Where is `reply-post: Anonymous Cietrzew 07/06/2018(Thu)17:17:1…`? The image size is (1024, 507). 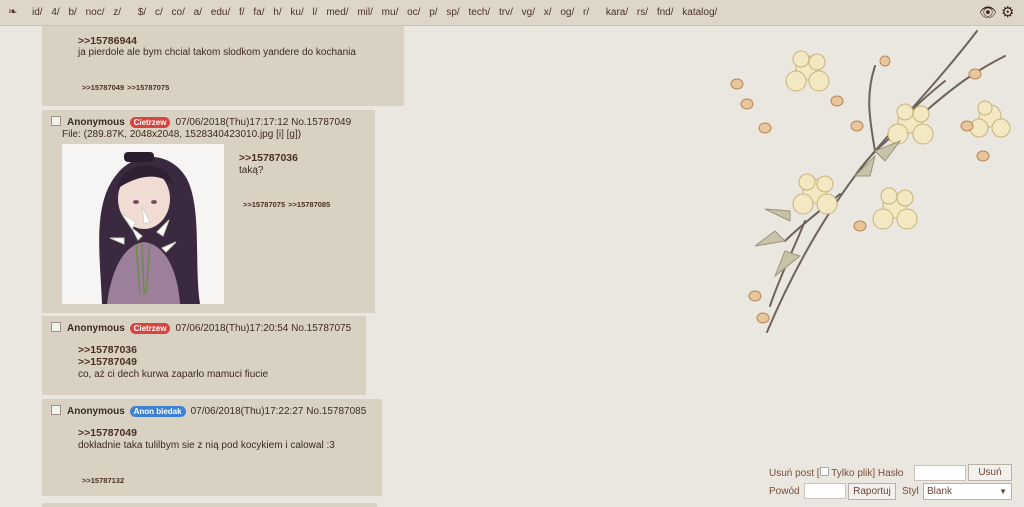 reply-post: Anonymous Cietrzew 07/06/2018(Thu)17:17:1… is located at coordinates (208, 211).